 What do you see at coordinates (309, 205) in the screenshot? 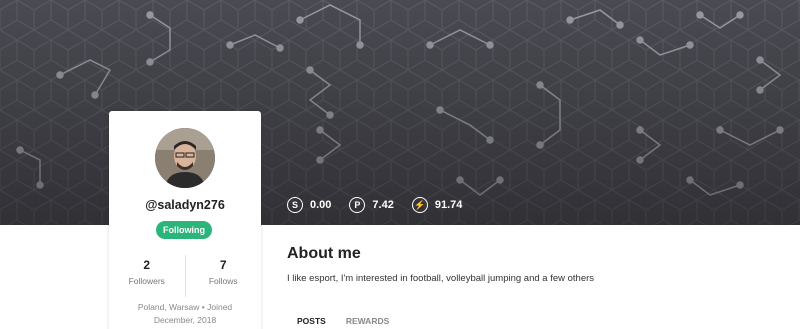
I see `balance-steem: S 0.00` at bounding box center [309, 205].